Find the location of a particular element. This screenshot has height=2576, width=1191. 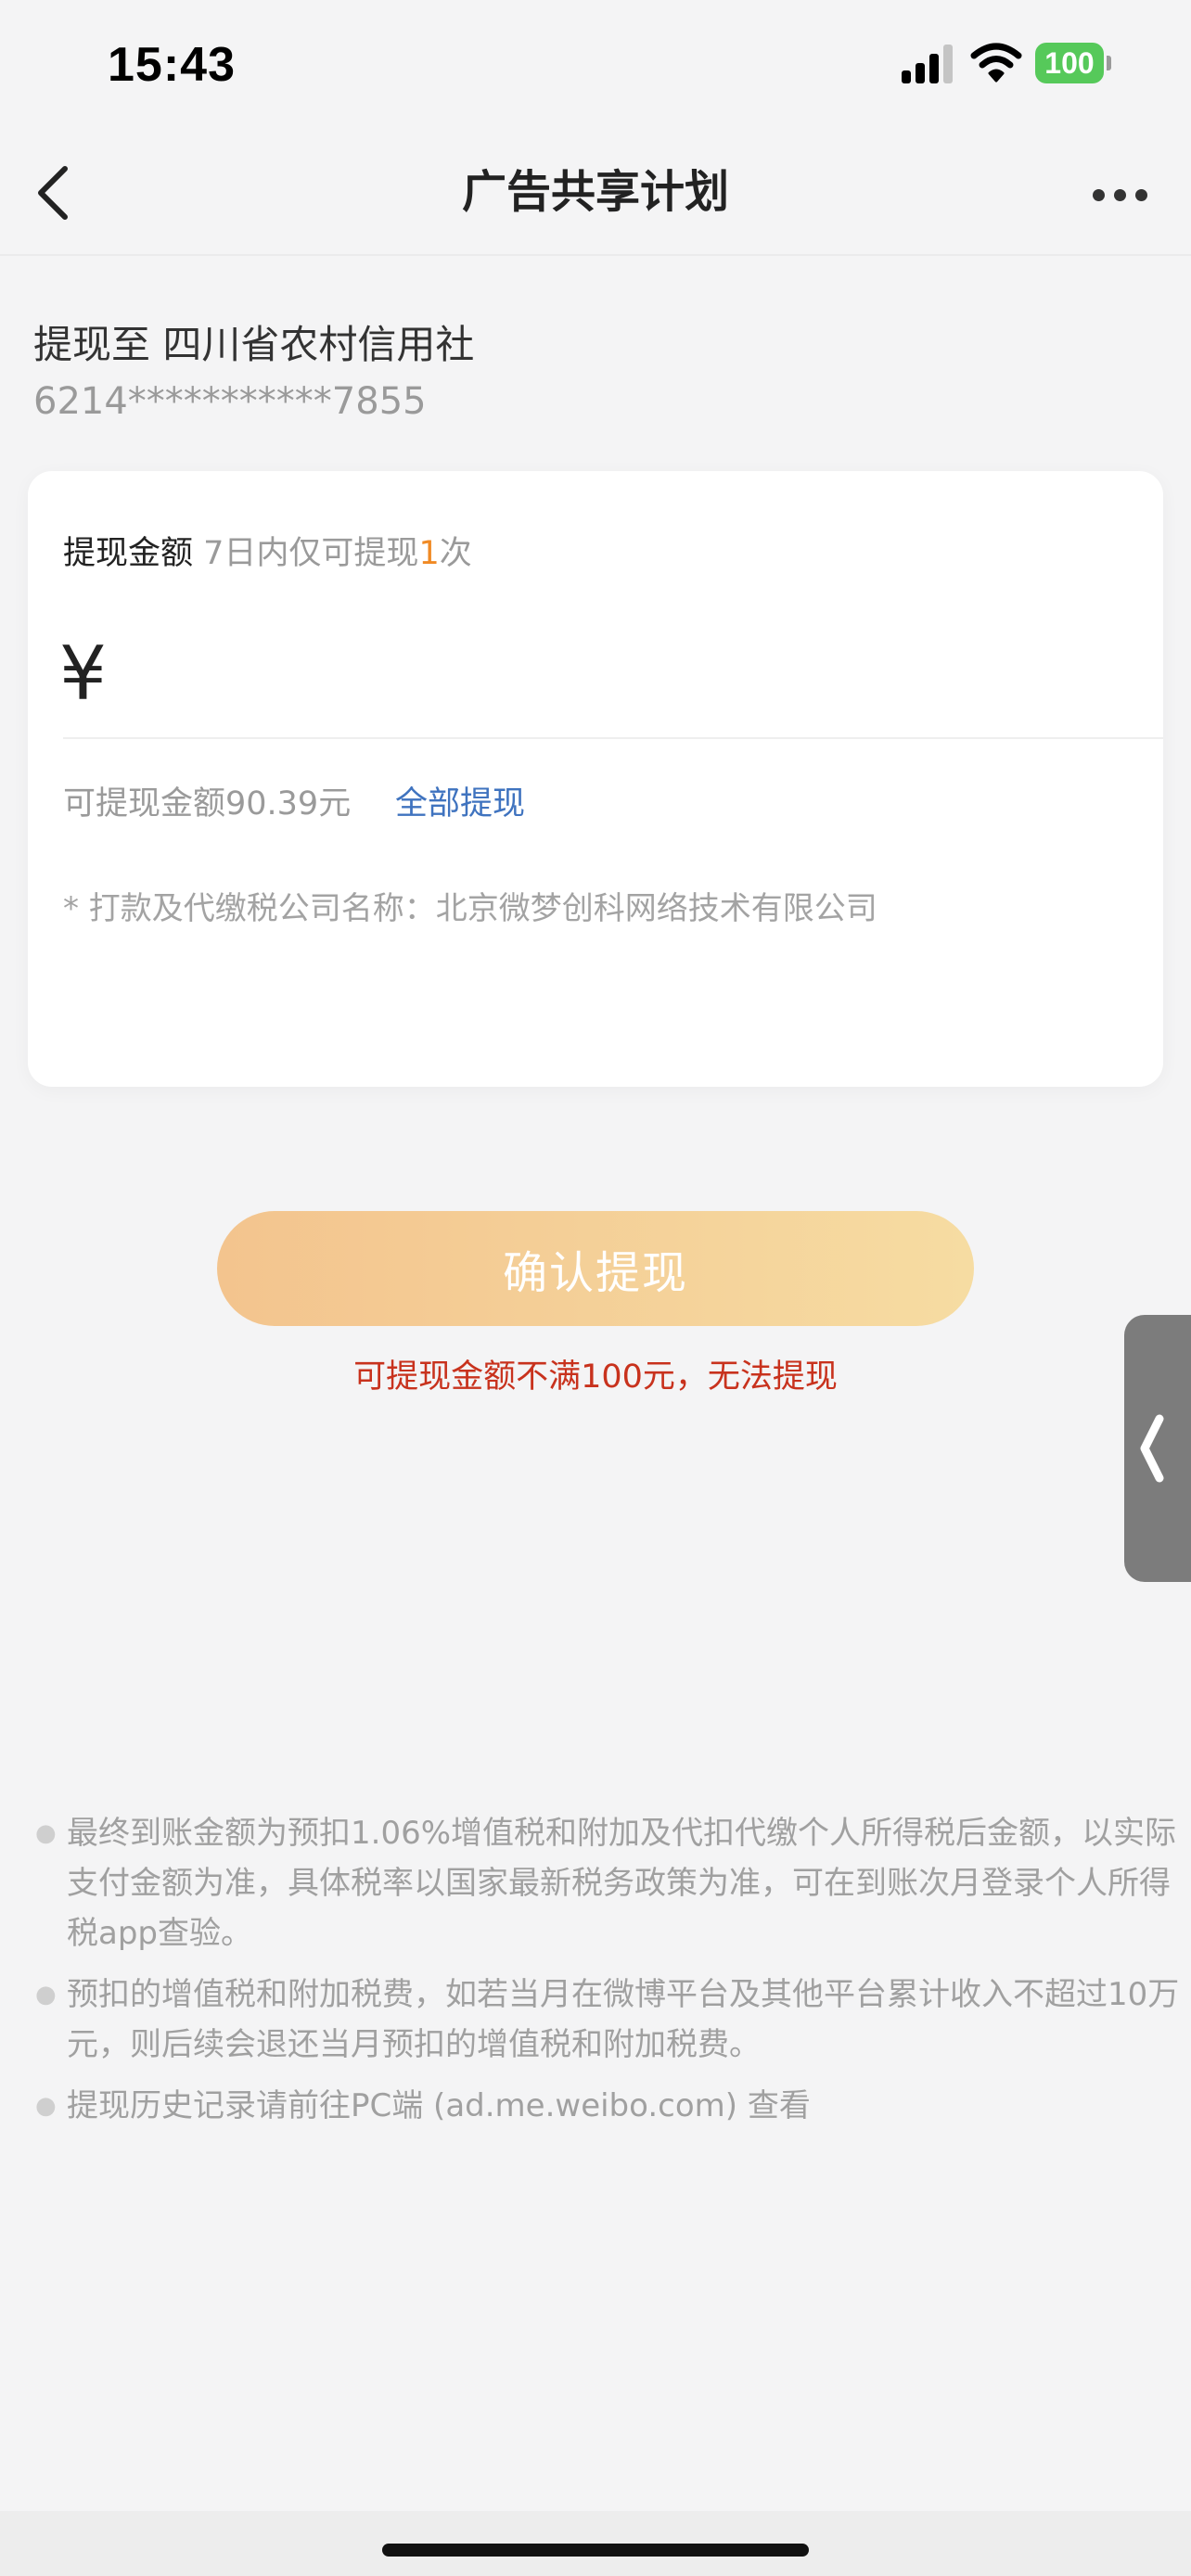

more-button is located at coordinates (1119, 193).